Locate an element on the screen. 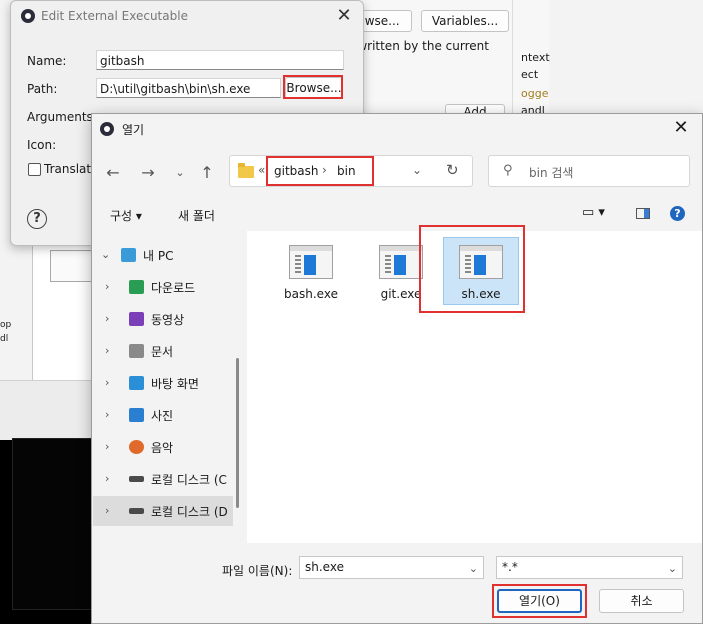 This screenshot has height=624, width=703. forward-arrow-icon: → is located at coordinates (148, 173).